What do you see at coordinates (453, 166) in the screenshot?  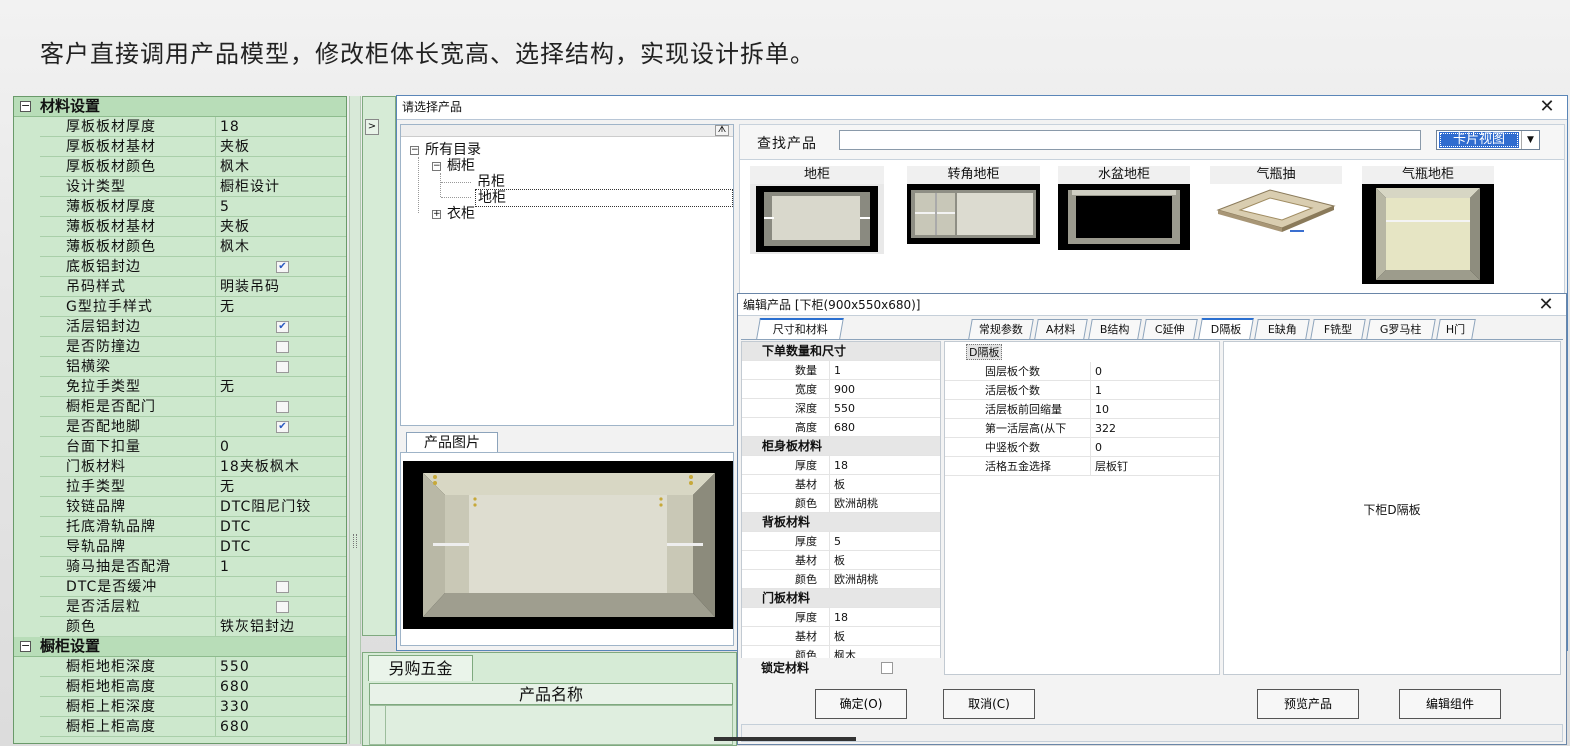 I see `tree-node-cabinet: − 橱柜` at bounding box center [453, 166].